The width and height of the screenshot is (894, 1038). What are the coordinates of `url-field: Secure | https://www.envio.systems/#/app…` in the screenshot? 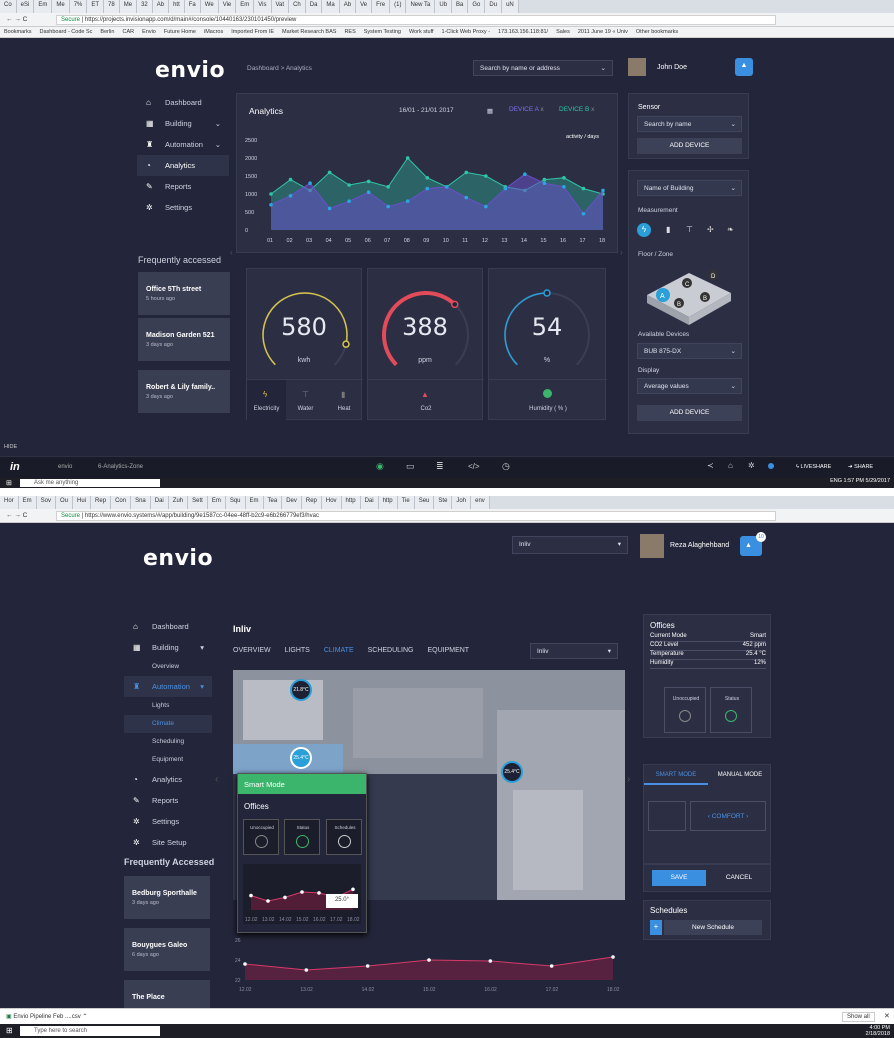 It's located at (416, 516).